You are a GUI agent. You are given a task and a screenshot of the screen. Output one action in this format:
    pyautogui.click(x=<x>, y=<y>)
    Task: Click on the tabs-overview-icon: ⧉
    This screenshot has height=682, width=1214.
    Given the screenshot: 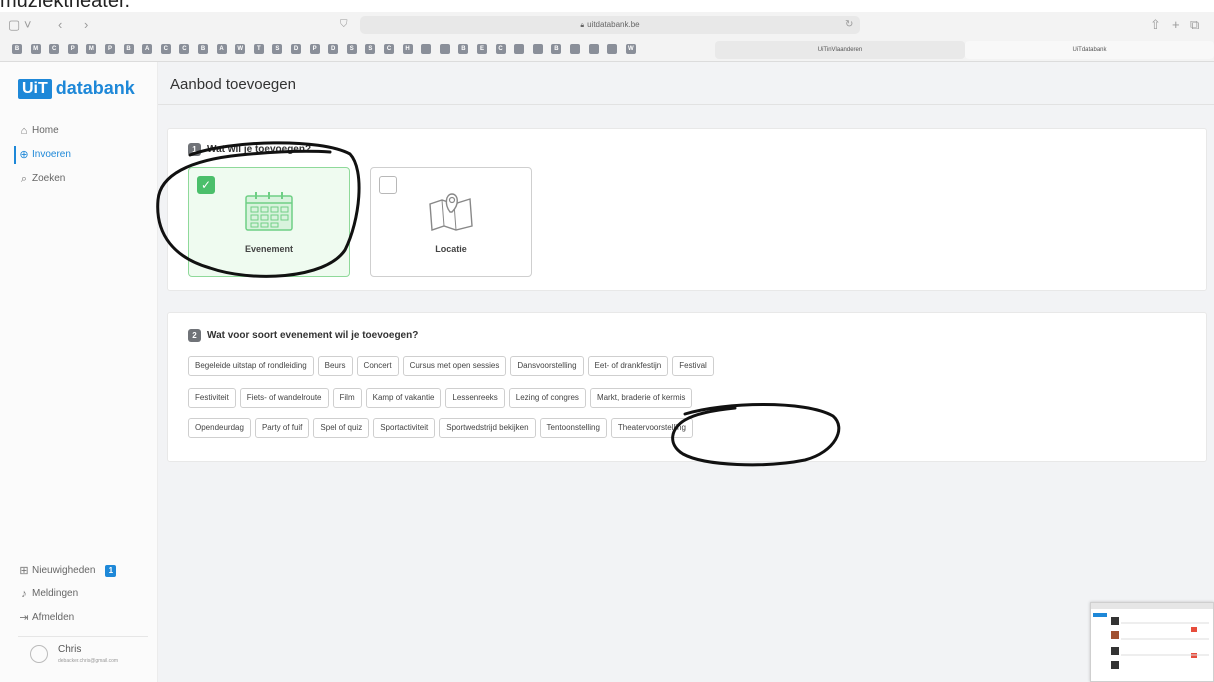 What is the action you would take?
    pyautogui.click(x=1194, y=25)
    